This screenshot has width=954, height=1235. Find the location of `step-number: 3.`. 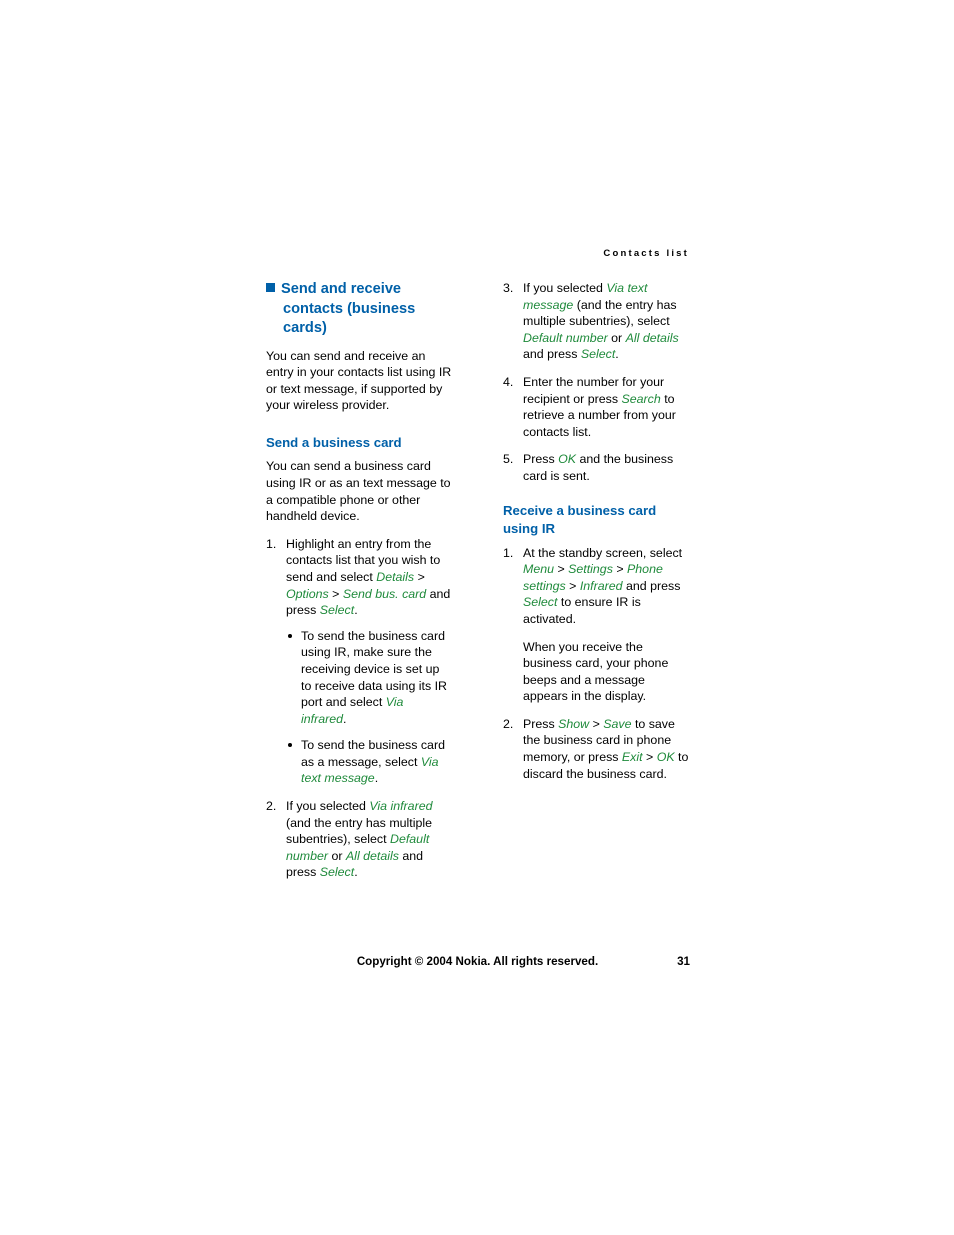

step-number: 3. is located at coordinates (508, 288).